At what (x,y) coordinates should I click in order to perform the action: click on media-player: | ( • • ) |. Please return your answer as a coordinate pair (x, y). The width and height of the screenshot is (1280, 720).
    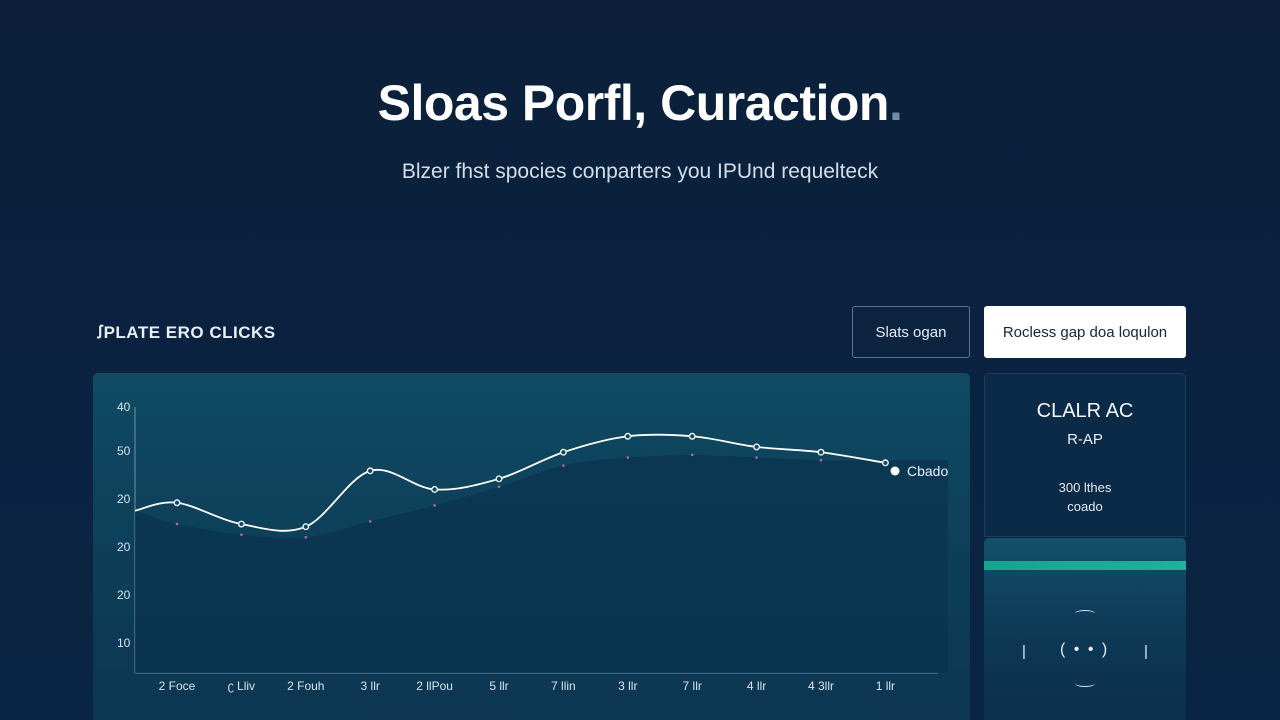
    Looking at the image, I should click on (1085, 629).